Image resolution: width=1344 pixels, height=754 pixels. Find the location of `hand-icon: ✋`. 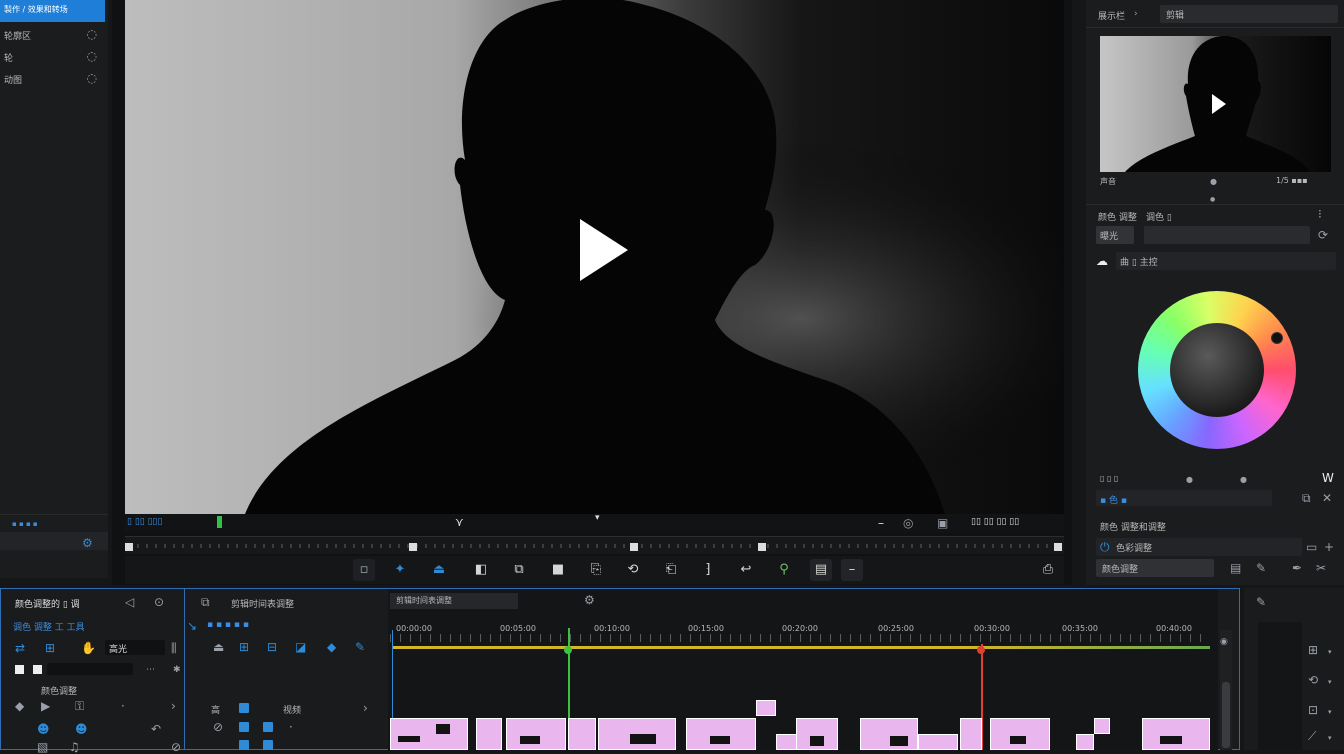

hand-icon: ✋ is located at coordinates (88, 648).